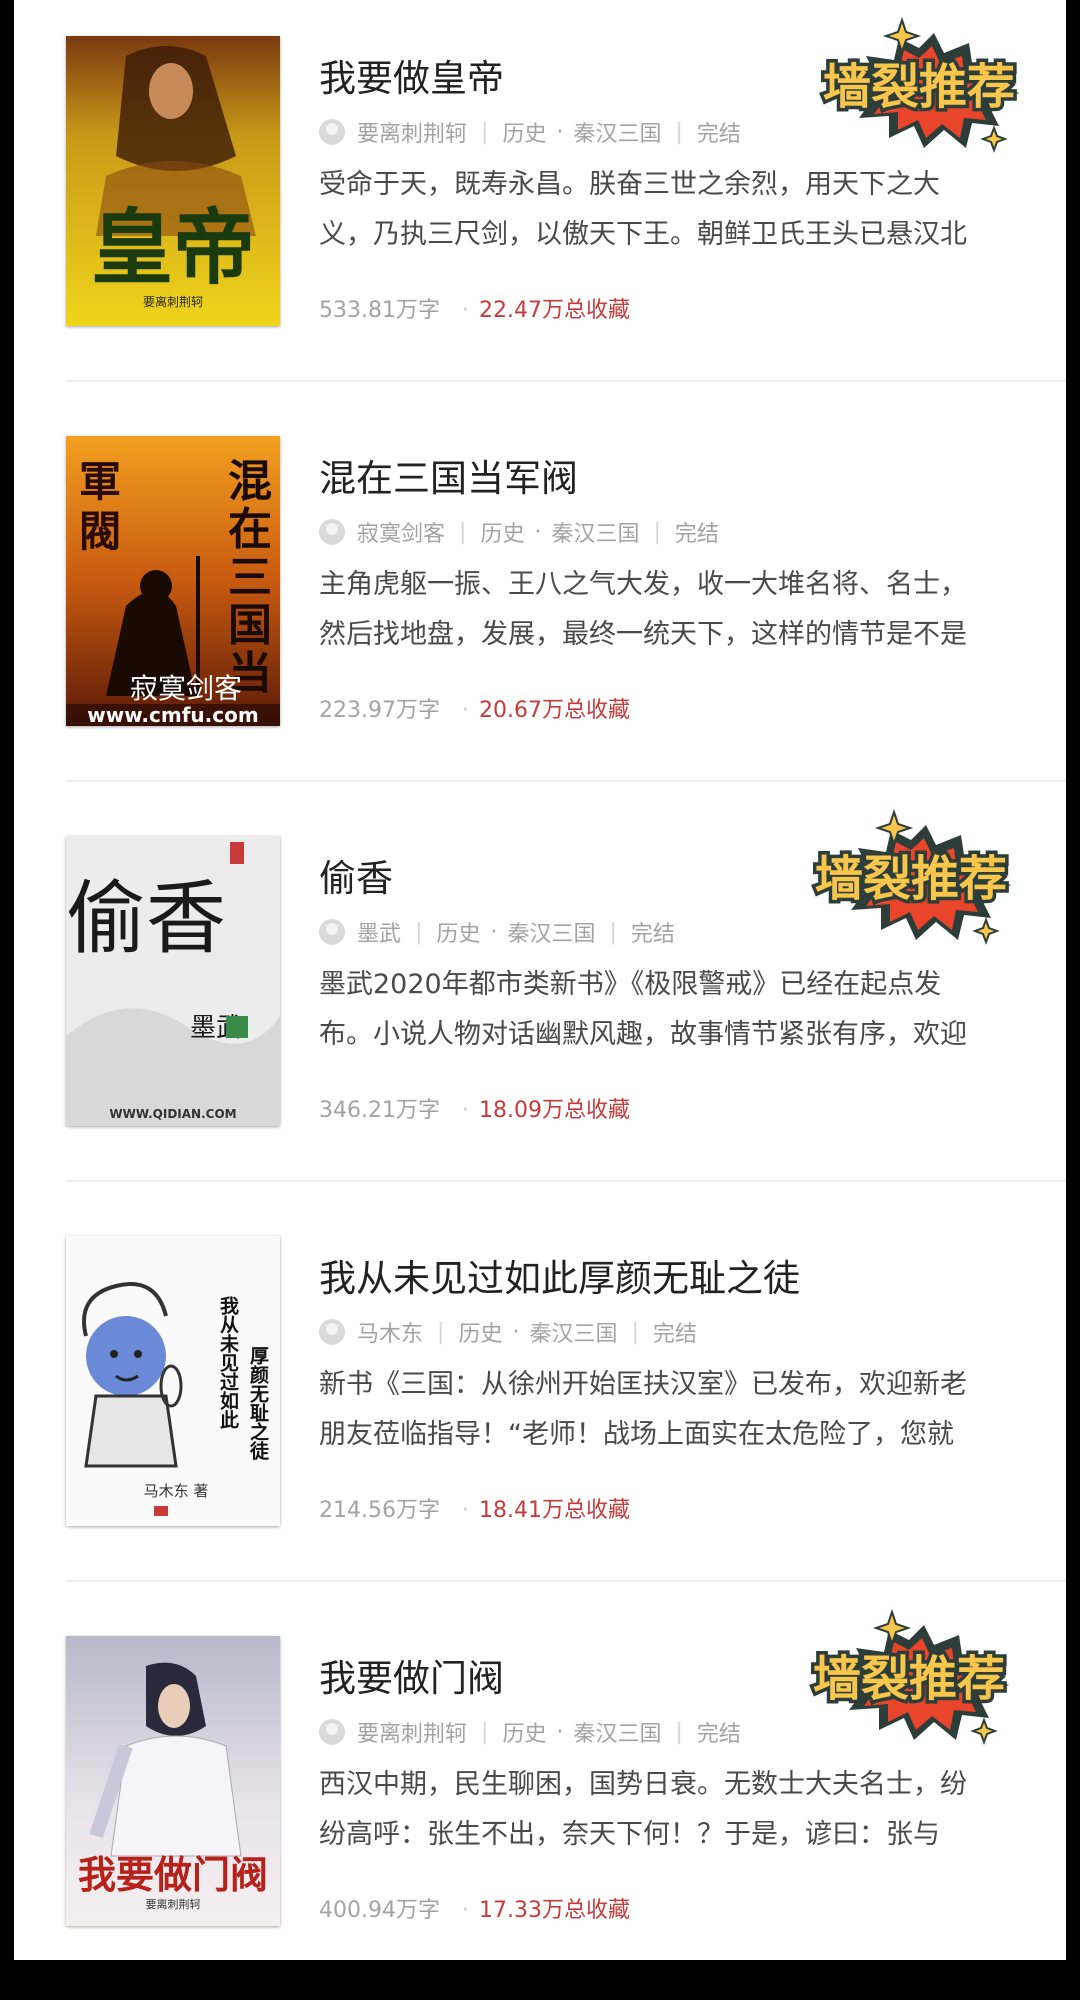  I want to click on svg-text: 閥, so click(100, 531).